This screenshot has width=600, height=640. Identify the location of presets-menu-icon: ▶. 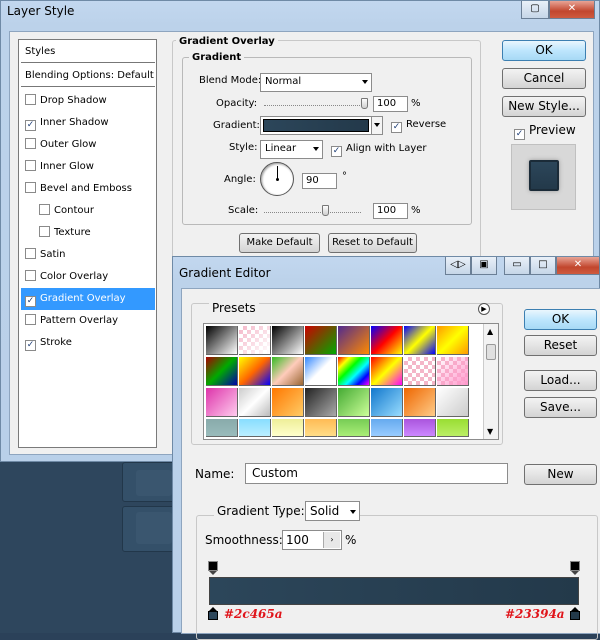
(484, 309).